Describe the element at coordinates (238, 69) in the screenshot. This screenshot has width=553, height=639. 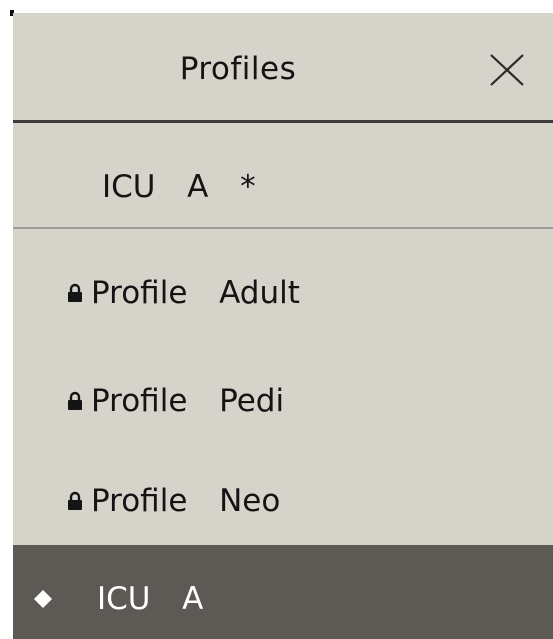
I see `menu-title: Profiles` at that location.